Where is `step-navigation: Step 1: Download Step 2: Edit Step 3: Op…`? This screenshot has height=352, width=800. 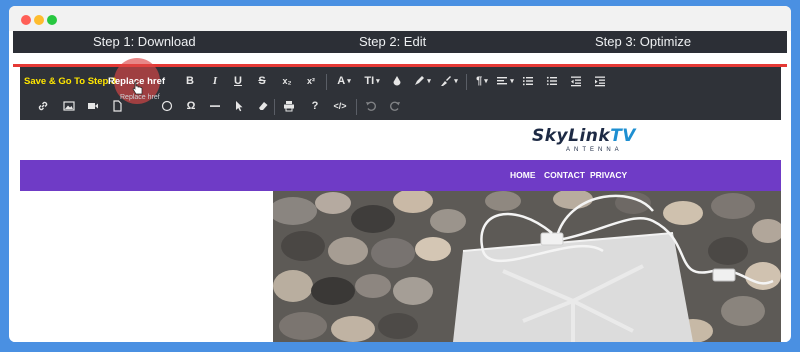 step-navigation: Step 1: Download Step 2: Edit Step 3: Op… is located at coordinates (400, 42).